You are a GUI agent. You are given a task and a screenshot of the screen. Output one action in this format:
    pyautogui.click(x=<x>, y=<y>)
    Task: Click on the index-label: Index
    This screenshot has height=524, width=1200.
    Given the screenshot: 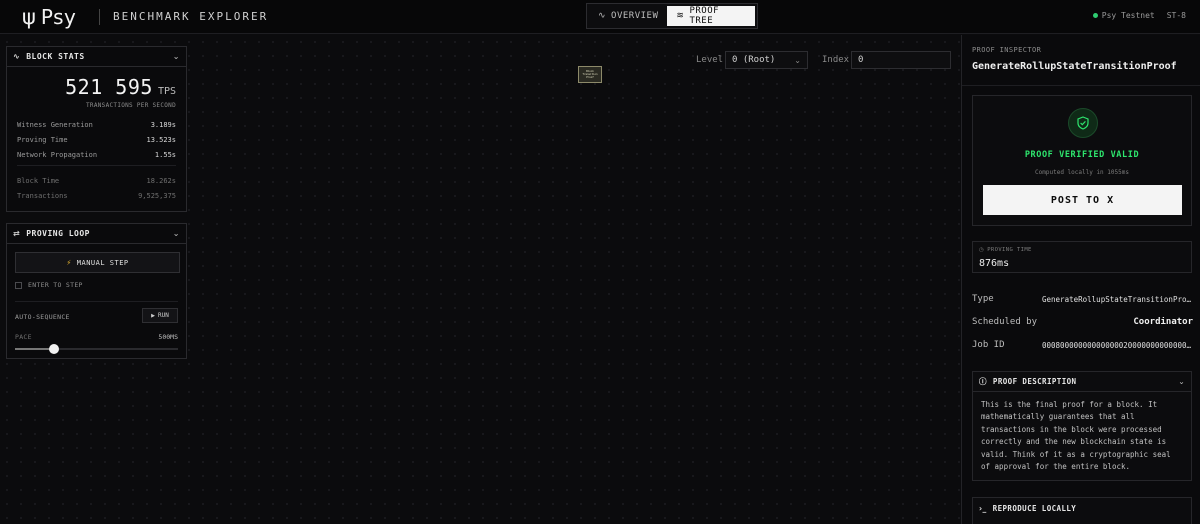 What is the action you would take?
    pyautogui.click(x=836, y=60)
    